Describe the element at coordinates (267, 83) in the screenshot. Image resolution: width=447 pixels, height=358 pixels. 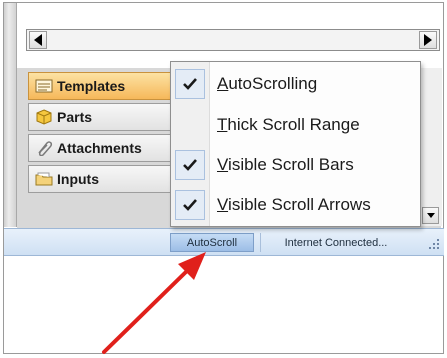
I see `menu-item-label: AutoScrolling` at that location.